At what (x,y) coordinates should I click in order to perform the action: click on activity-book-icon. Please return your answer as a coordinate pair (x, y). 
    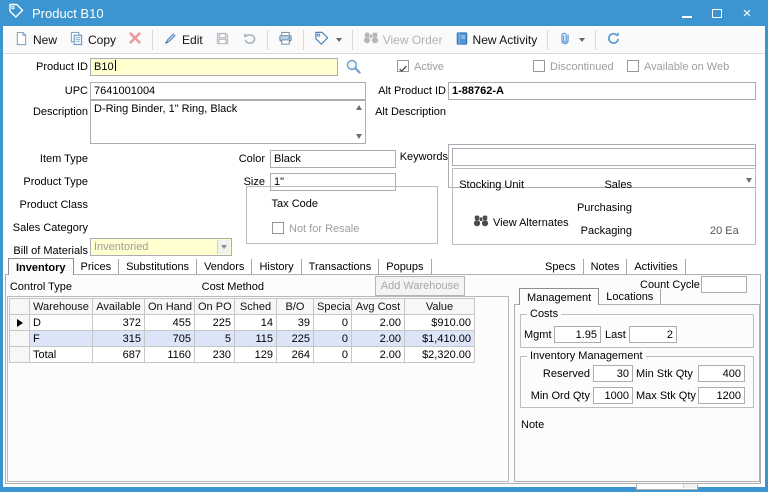
    Looking at the image, I should click on (462, 40).